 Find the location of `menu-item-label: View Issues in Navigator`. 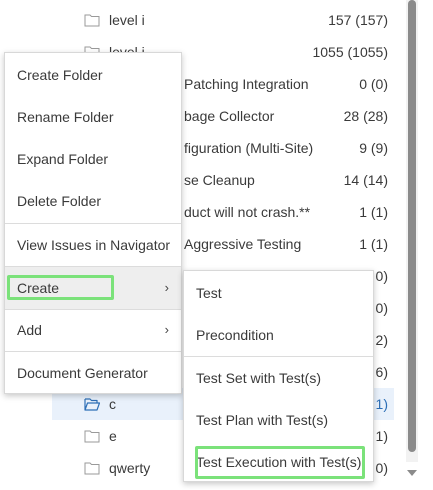

menu-item-label: View Issues in Navigator is located at coordinates (94, 245).